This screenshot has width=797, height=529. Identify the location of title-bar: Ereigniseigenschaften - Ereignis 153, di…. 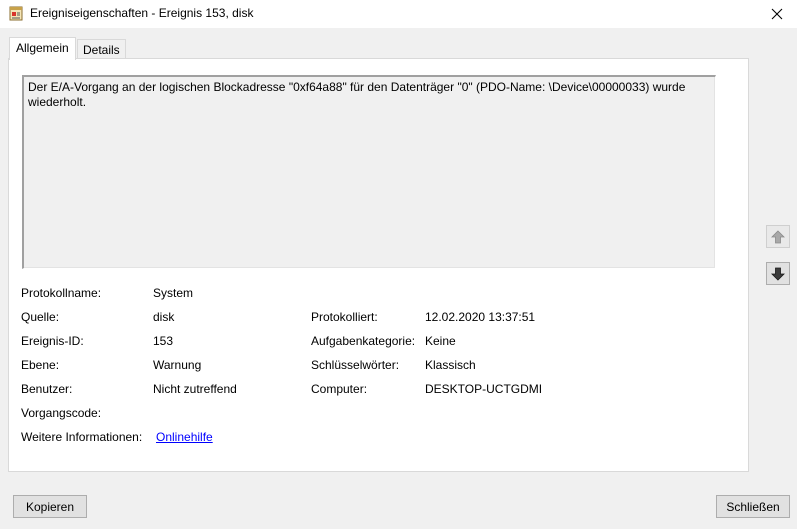
(398, 14).